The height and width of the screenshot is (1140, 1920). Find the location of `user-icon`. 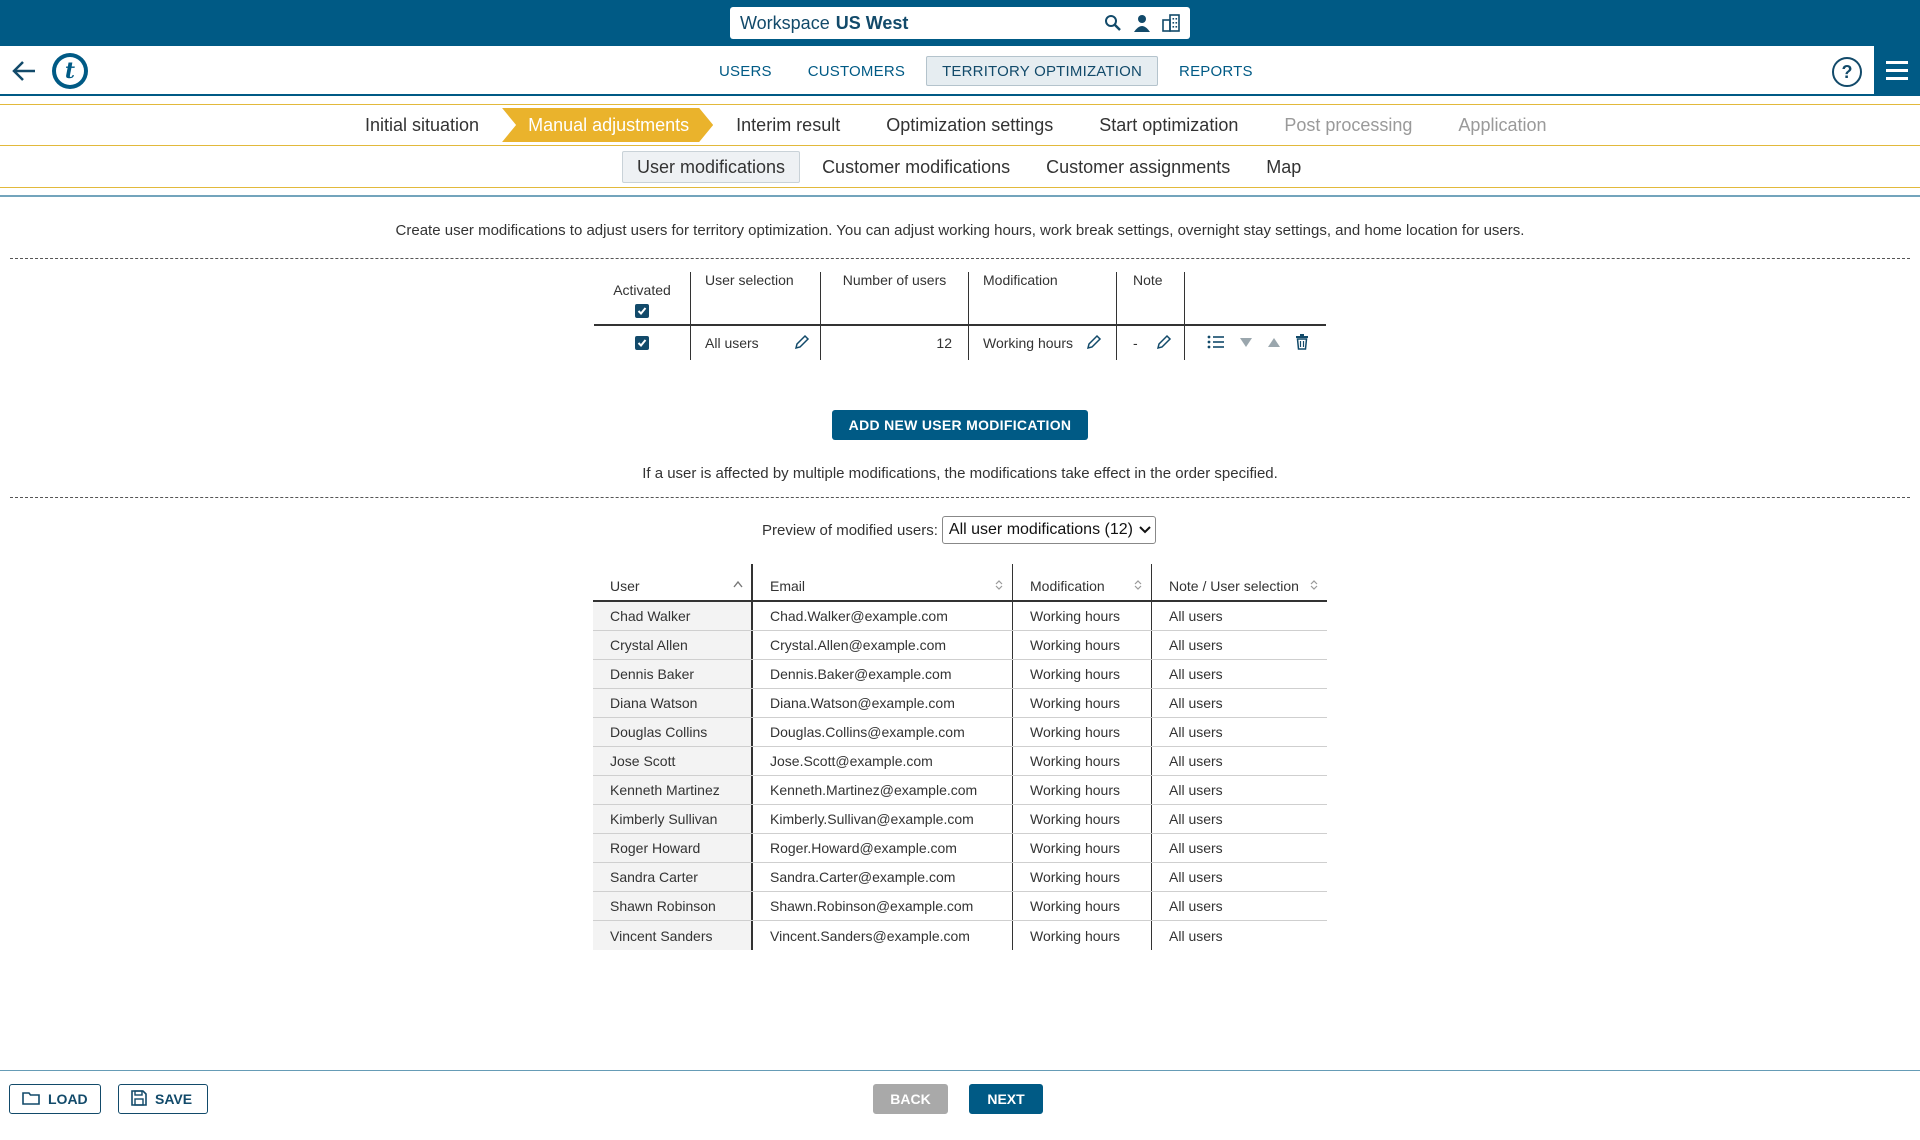

user-icon is located at coordinates (1142, 23).